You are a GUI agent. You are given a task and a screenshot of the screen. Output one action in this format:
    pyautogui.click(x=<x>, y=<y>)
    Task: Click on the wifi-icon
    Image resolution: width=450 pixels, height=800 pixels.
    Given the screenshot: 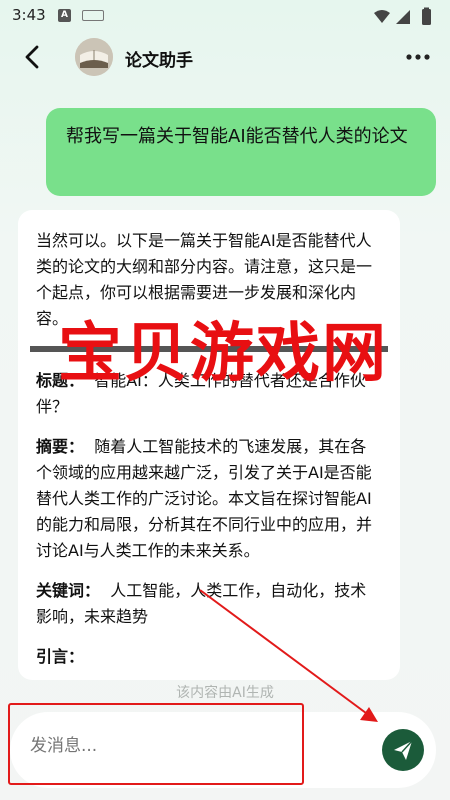 What is the action you would take?
    pyautogui.click(x=382, y=16)
    